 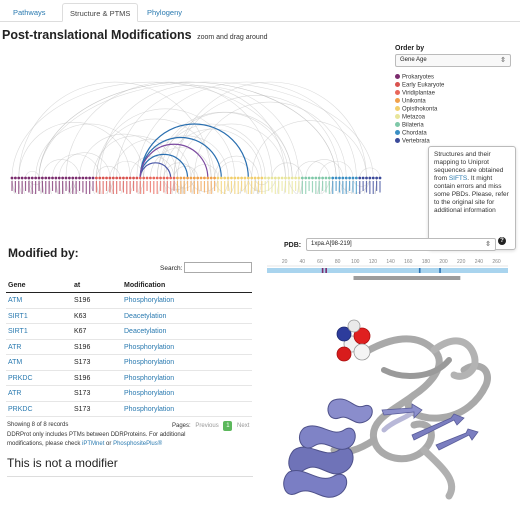 I want to click on next-button: Next, so click(x=243, y=426).